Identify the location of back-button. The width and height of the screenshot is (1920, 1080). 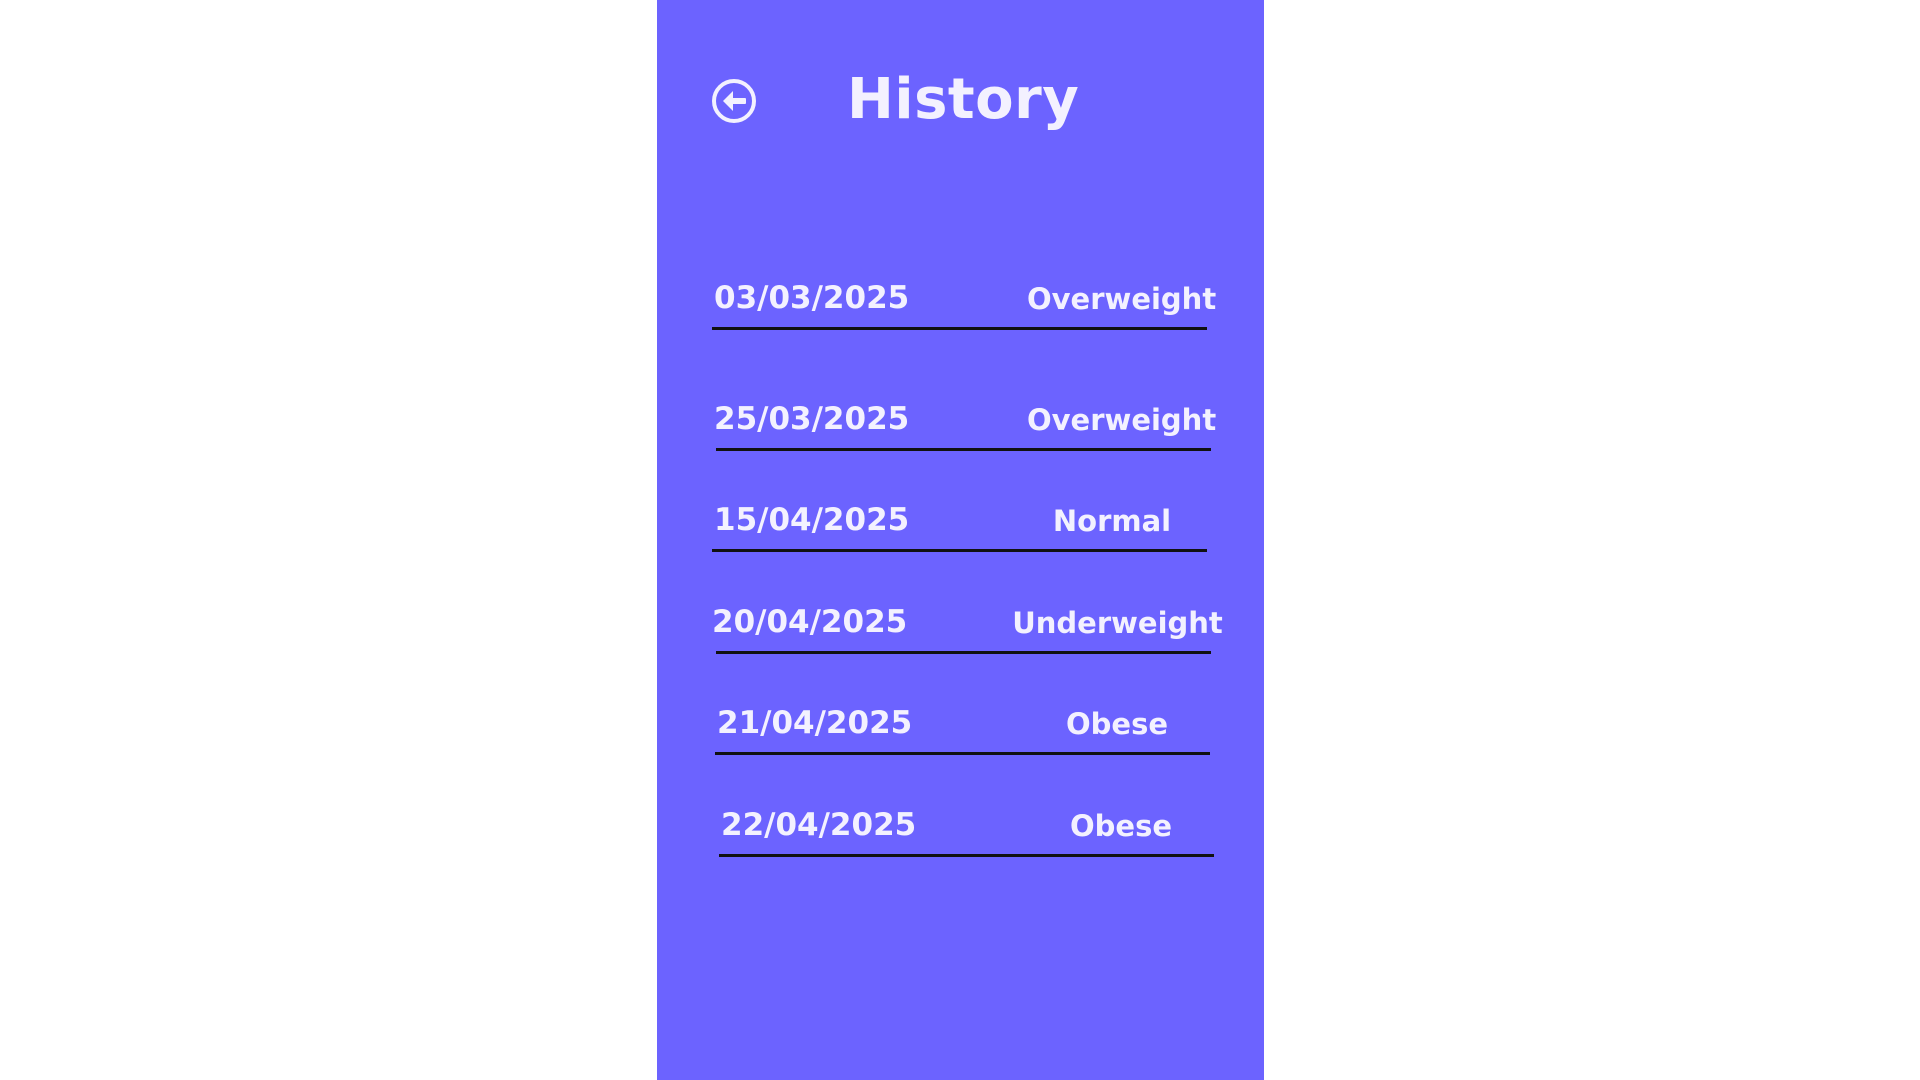
(734, 101).